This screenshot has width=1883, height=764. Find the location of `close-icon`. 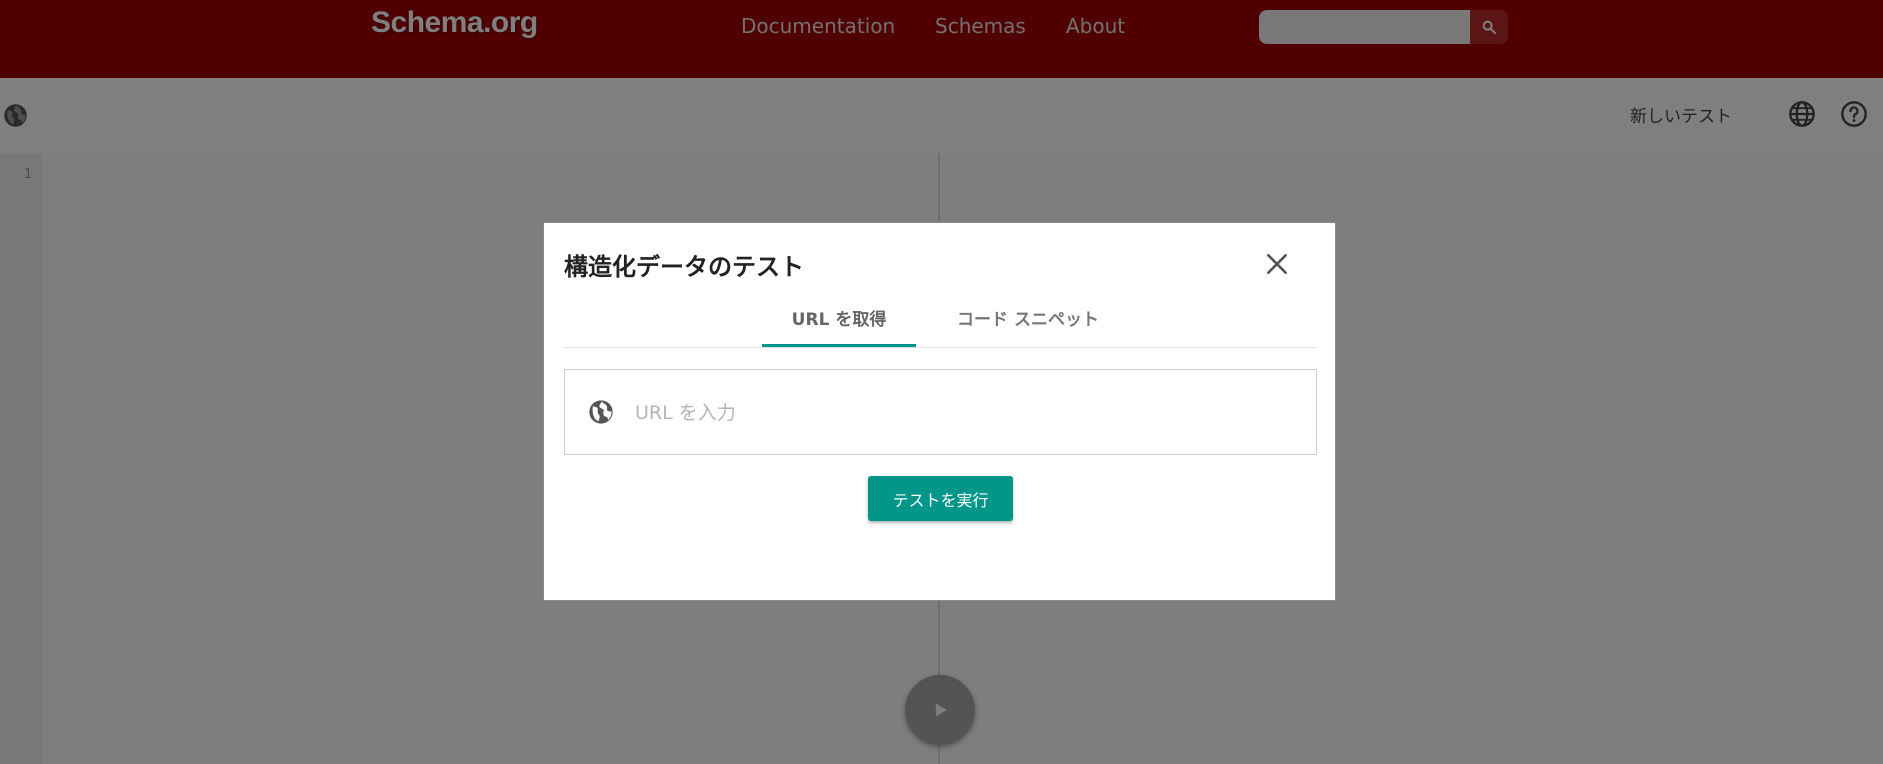

close-icon is located at coordinates (1277, 264).